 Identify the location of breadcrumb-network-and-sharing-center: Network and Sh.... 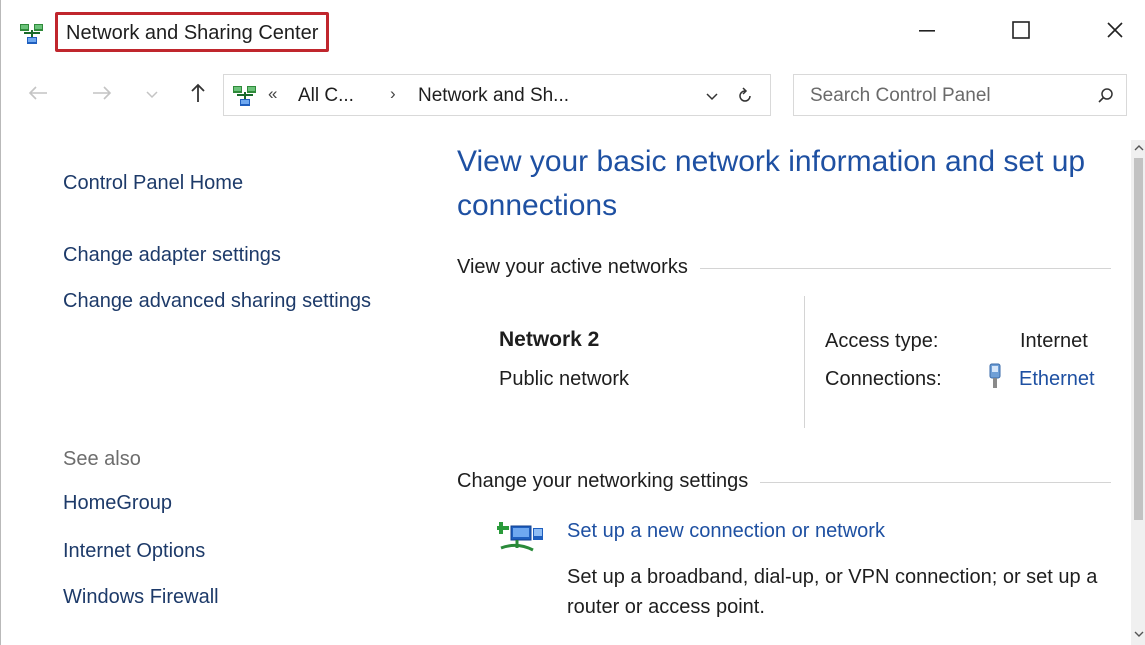
(493, 96).